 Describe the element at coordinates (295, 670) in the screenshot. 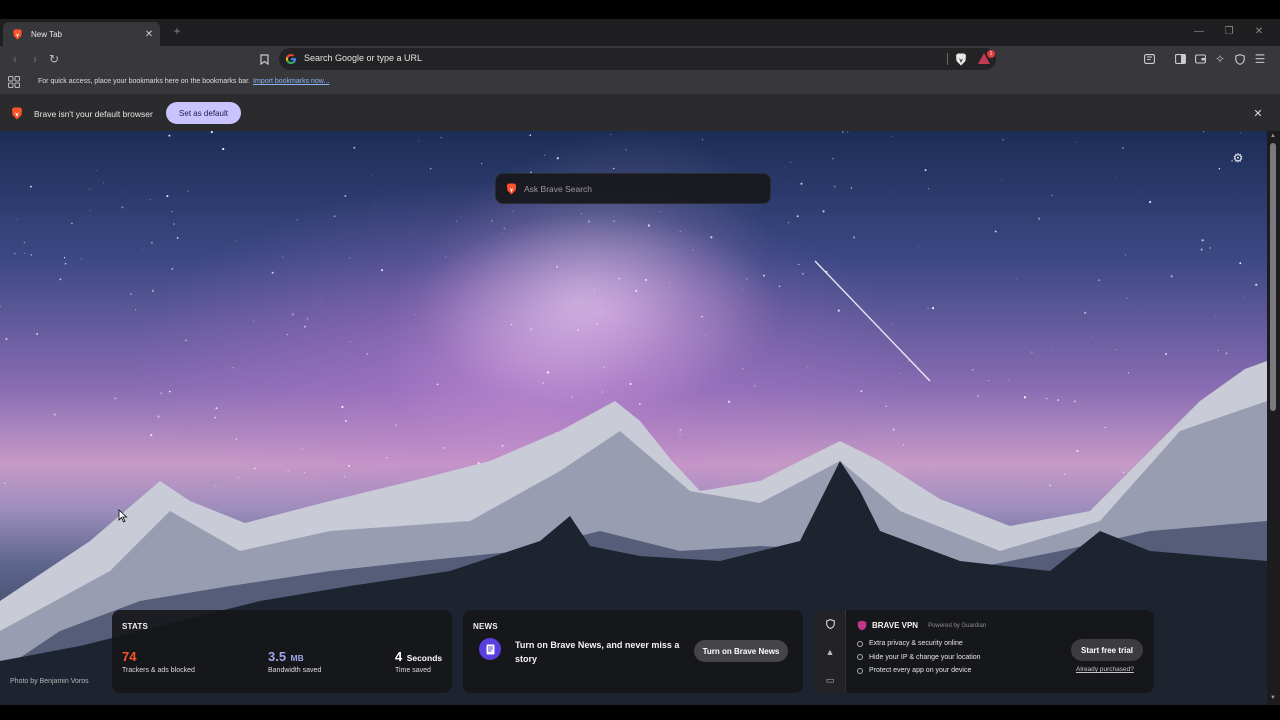

I see `stat-bandwidth-label: Bandwidth saved` at that location.